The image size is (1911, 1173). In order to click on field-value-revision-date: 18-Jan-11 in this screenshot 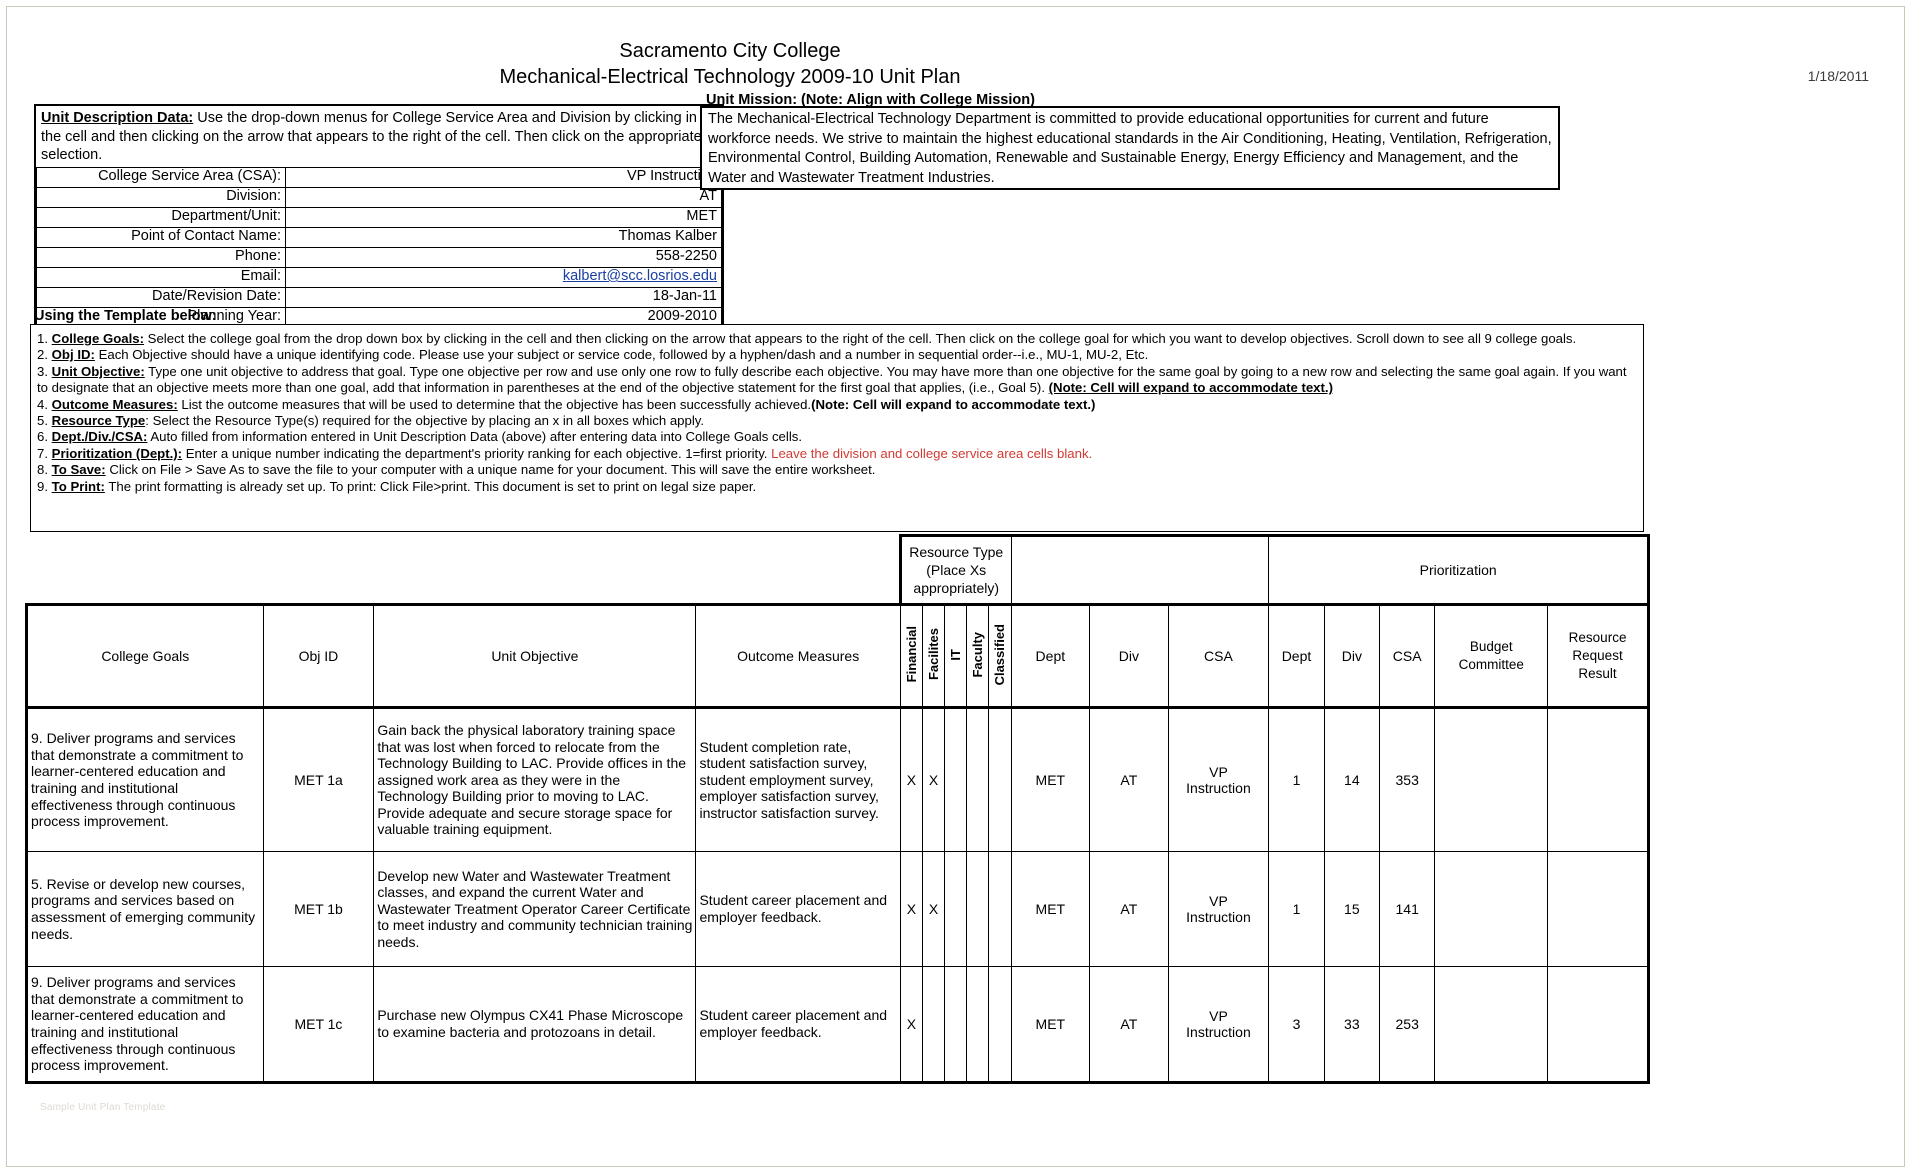, I will do `click(503, 297)`.